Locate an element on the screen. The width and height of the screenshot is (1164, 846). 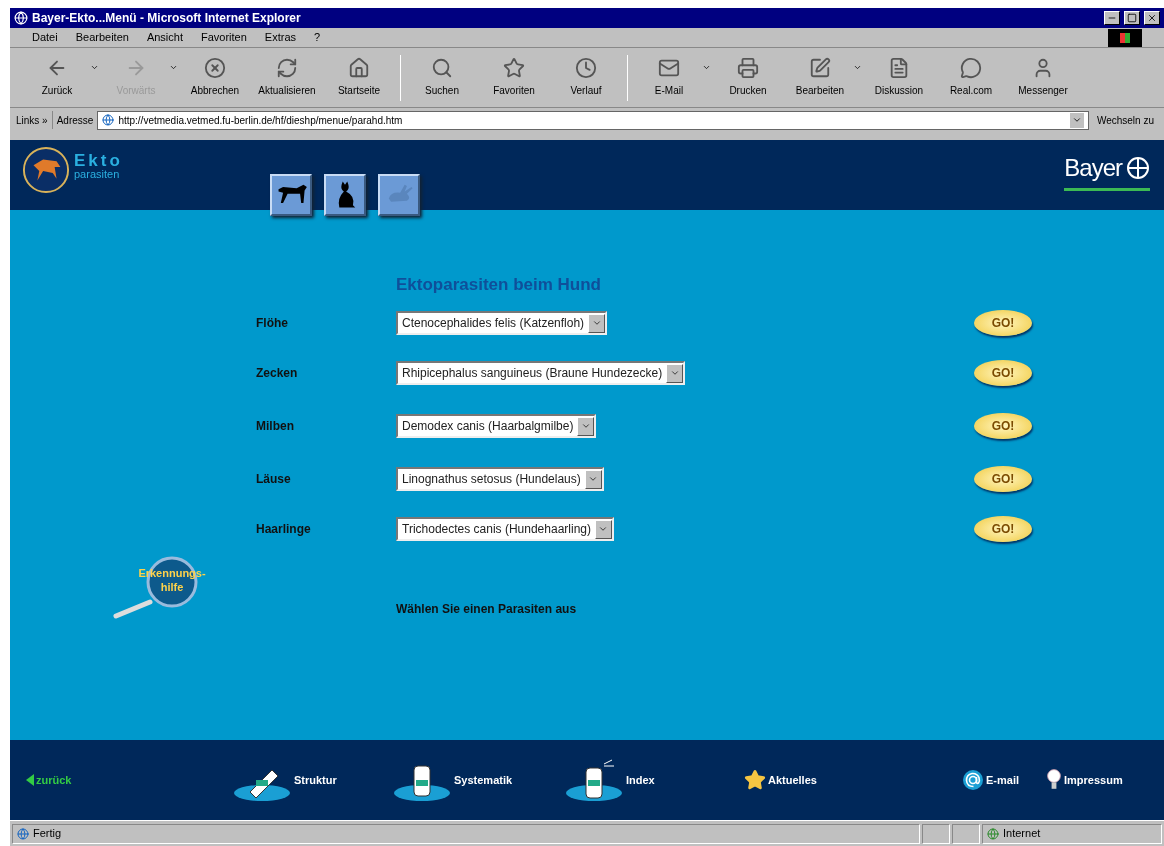
parasite-select: Linognathus setosus (Hundelaus) is located at coordinates (500, 479).